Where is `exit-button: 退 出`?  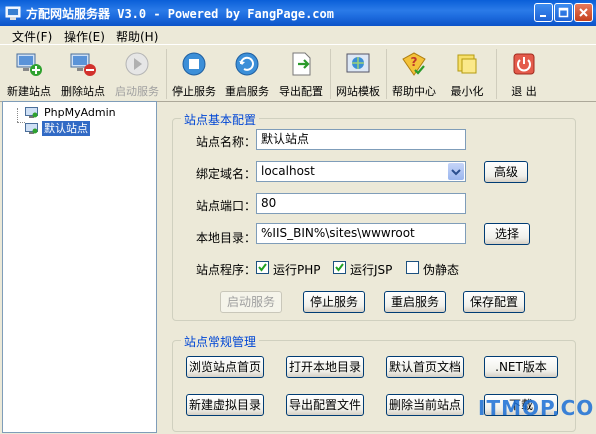
exit-button: 退 出 is located at coordinates (523, 74).